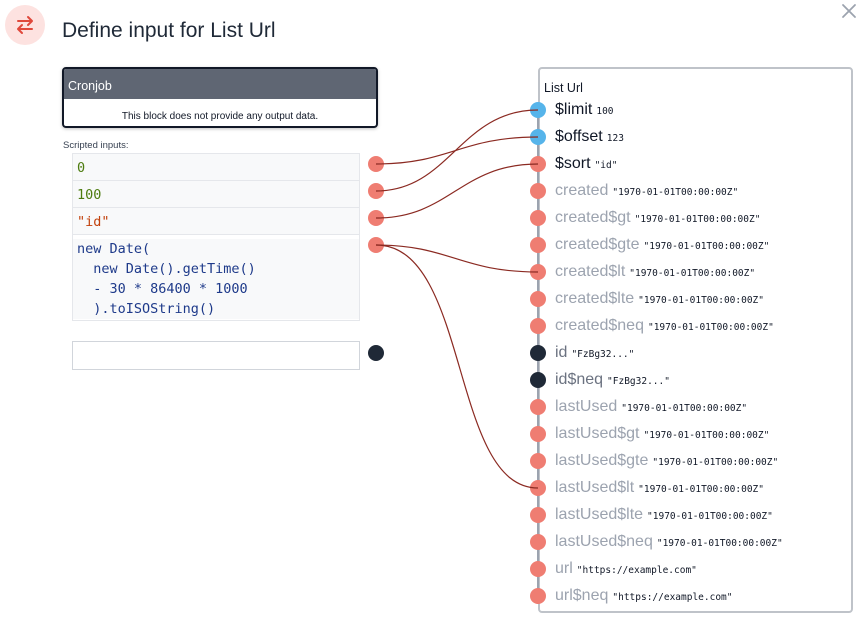  Describe the element at coordinates (595, 487) in the screenshot. I see `param-name: lastUsed$lt` at that location.